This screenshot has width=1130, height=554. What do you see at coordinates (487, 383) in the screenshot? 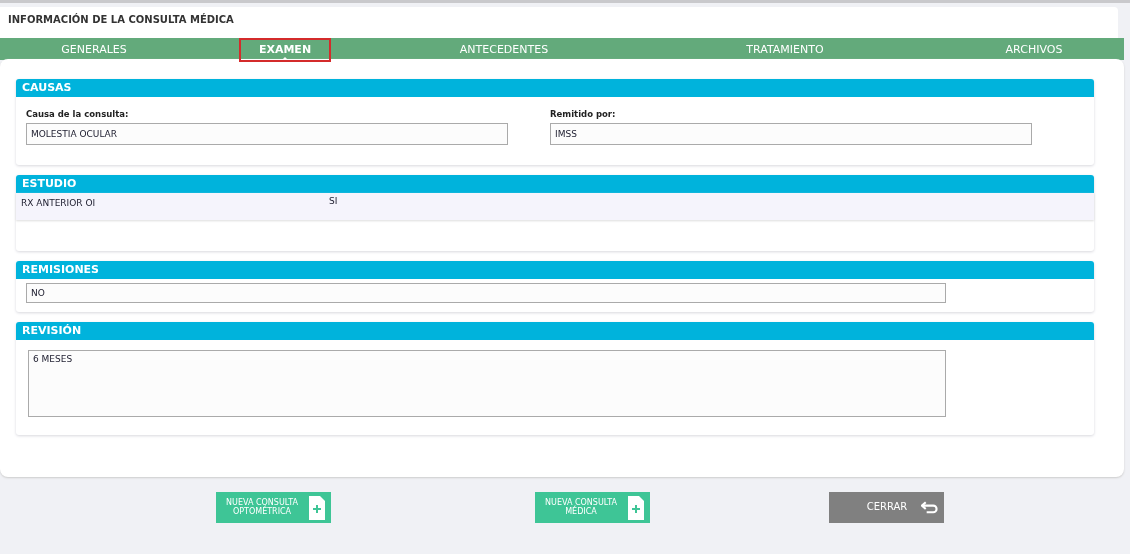
I see `text-area: 6 MESES` at bounding box center [487, 383].